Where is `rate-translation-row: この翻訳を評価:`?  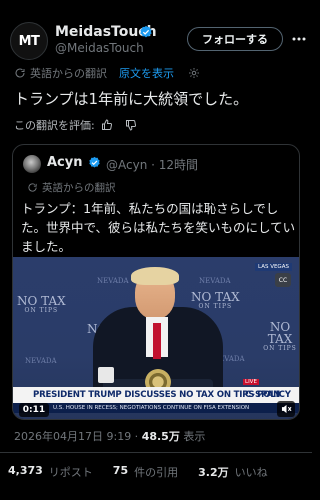
rate-translation-row: この翻訳を評価: is located at coordinates (75, 125).